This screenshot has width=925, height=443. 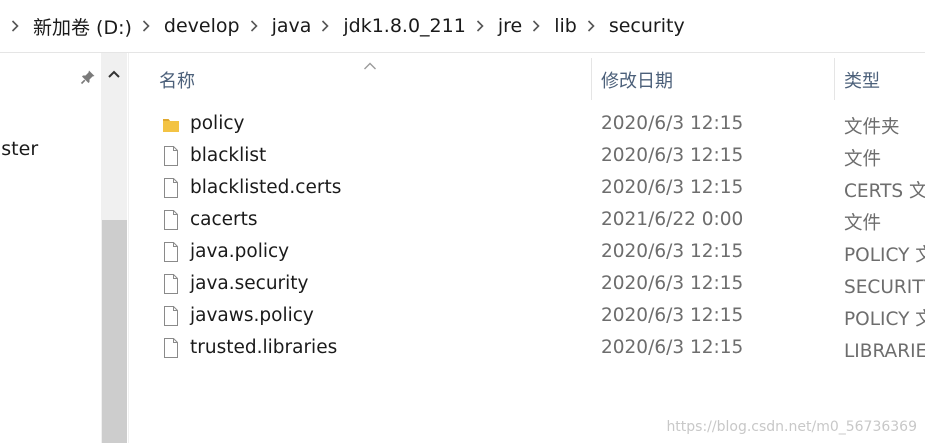 What do you see at coordinates (526, 78) in the screenshot?
I see `column-header: 名称 修改日期 类型` at bounding box center [526, 78].